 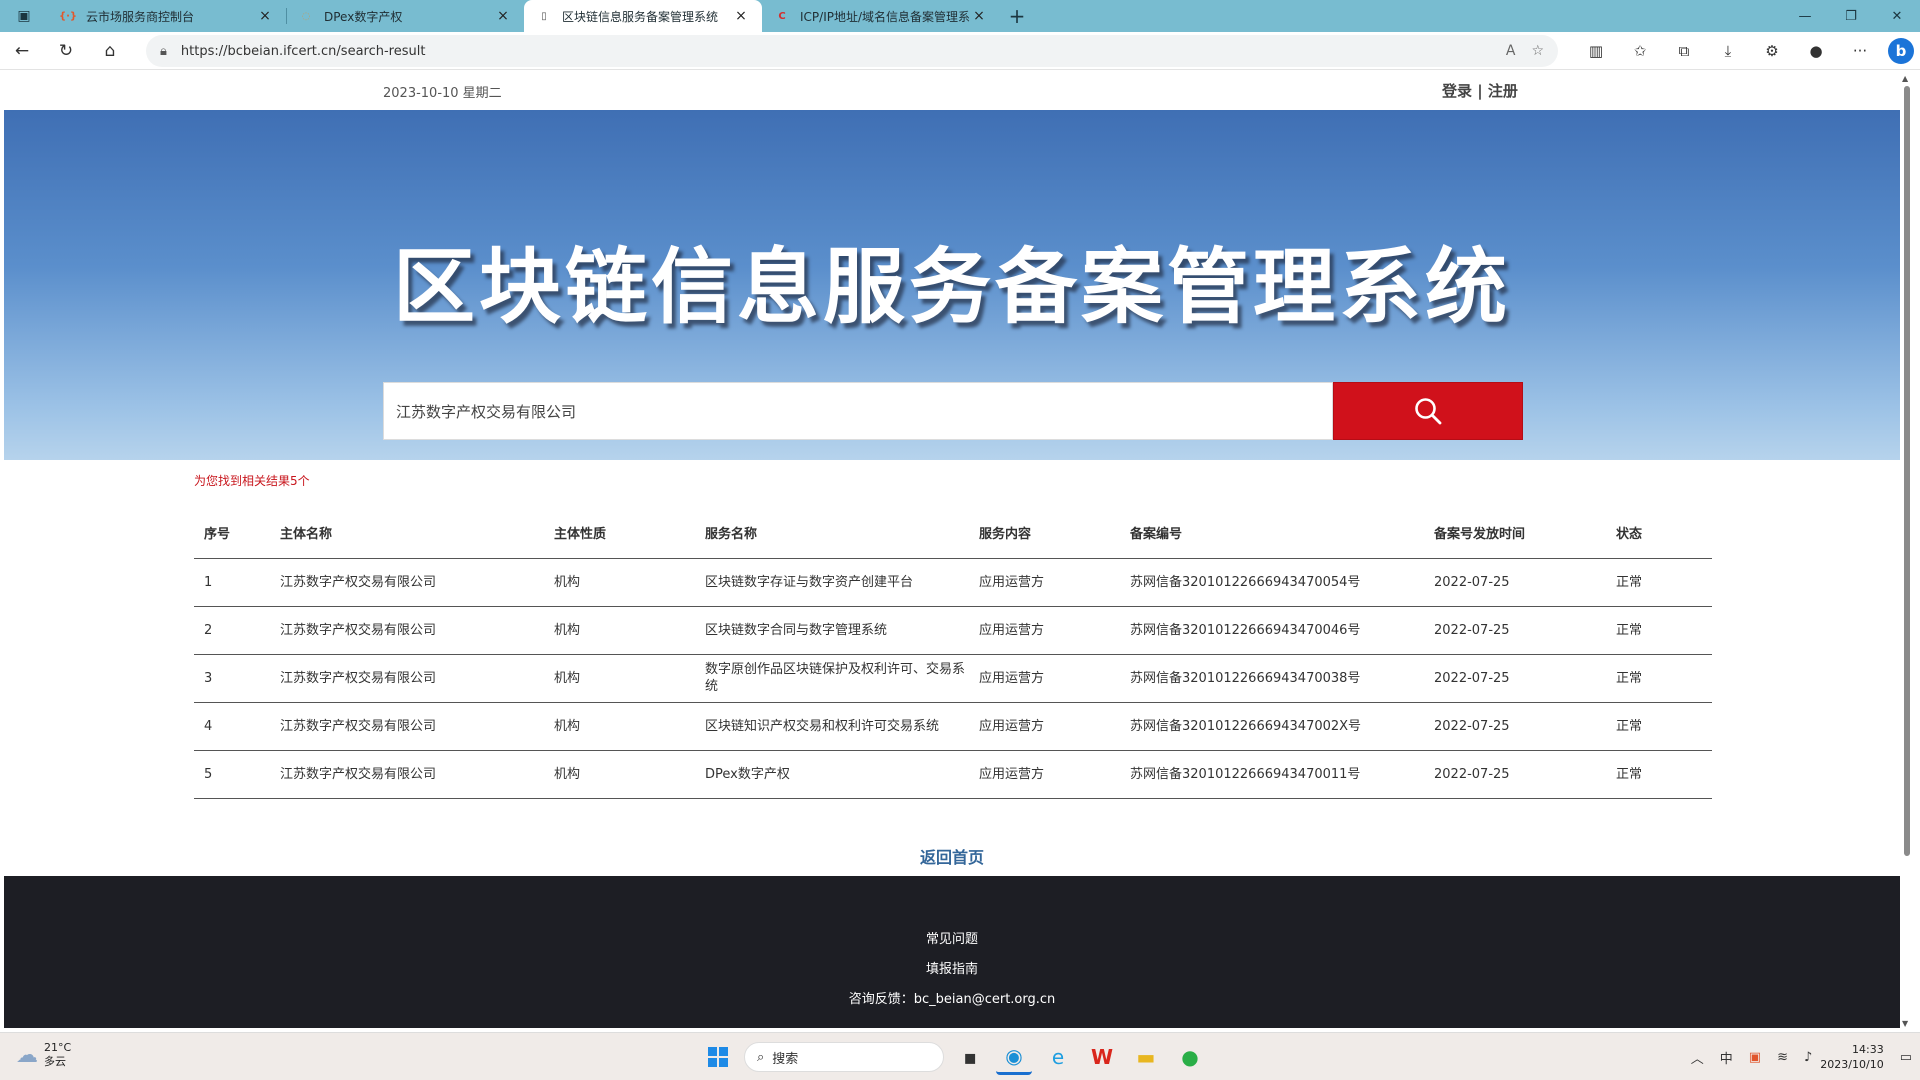 What do you see at coordinates (1596, 51) in the screenshot?
I see `split-screen-icon: ▥` at bounding box center [1596, 51].